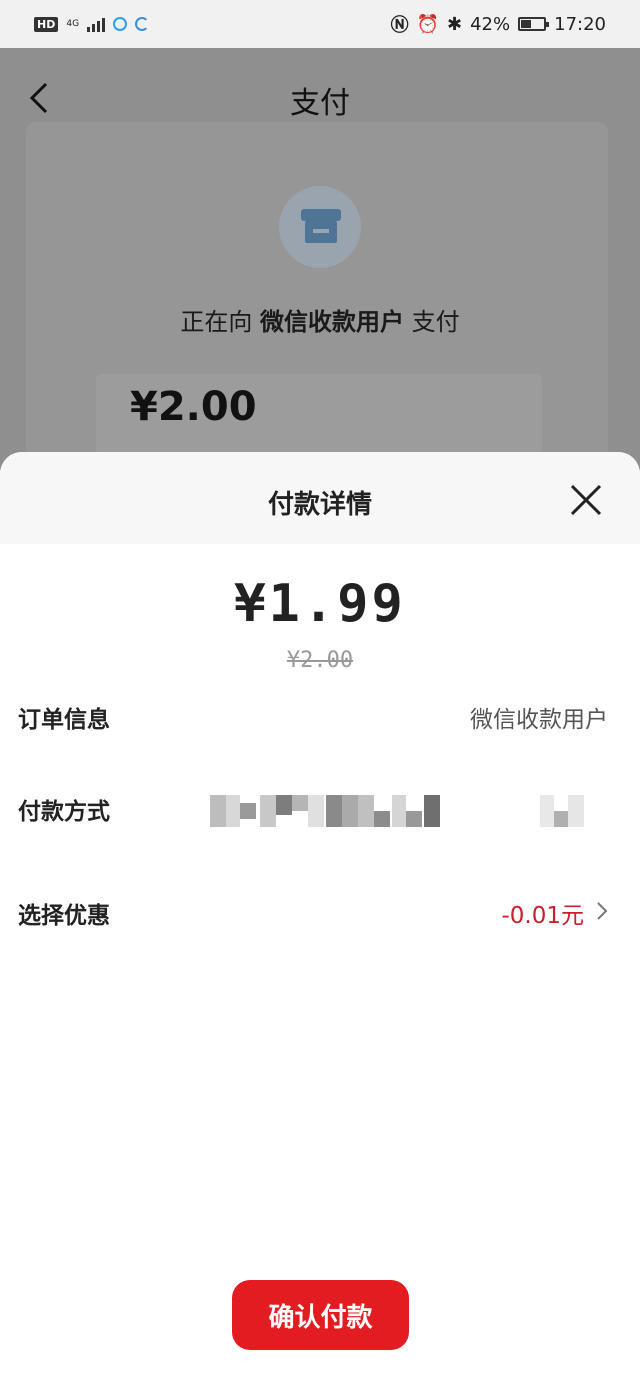 This screenshot has height=1387, width=640. Describe the element at coordinates (320, 1315) in the screenshot. I see `confirm-payment-button: 确认付款` at that location.